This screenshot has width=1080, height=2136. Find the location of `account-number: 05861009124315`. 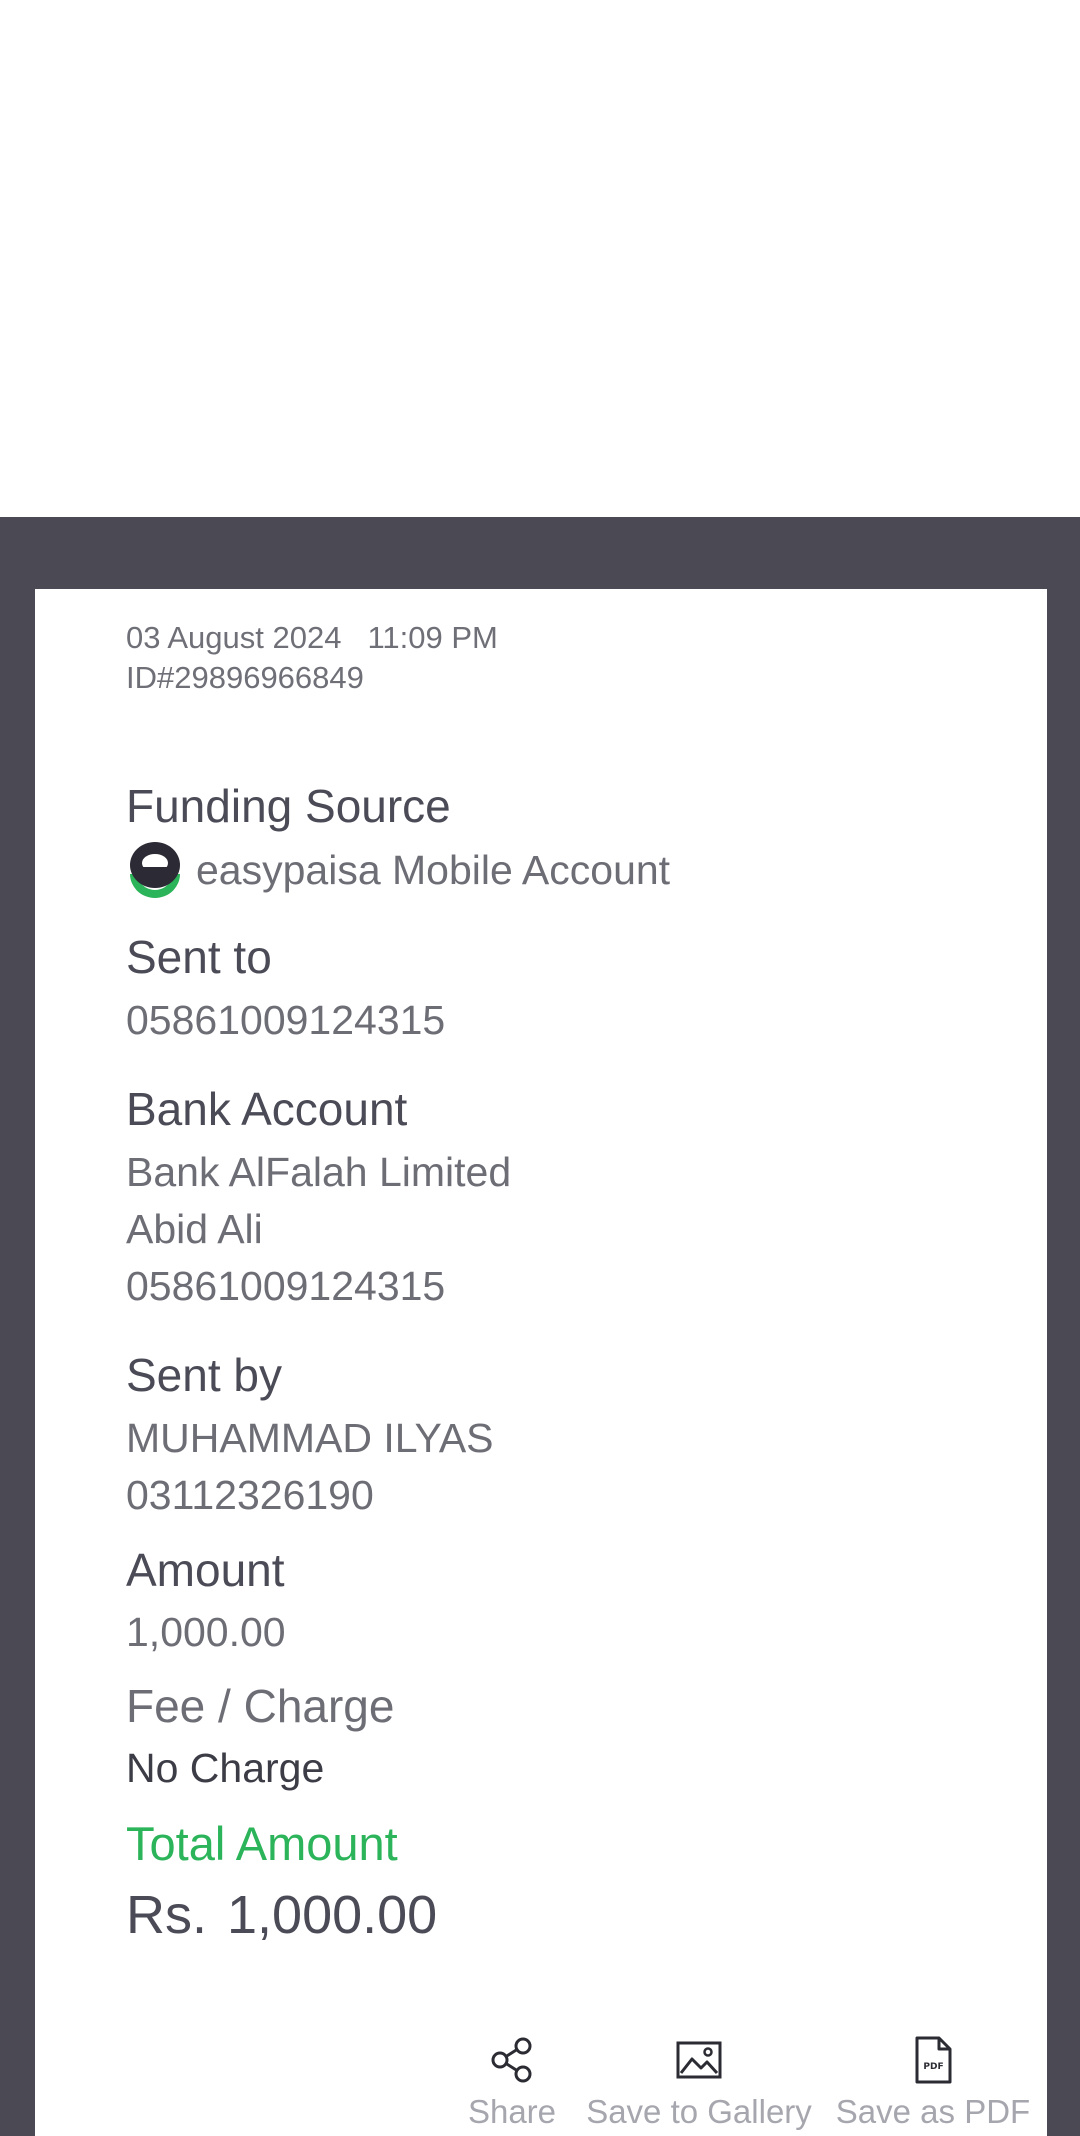

account-number: 05861009124315 is located at coordinates (286, 1286).